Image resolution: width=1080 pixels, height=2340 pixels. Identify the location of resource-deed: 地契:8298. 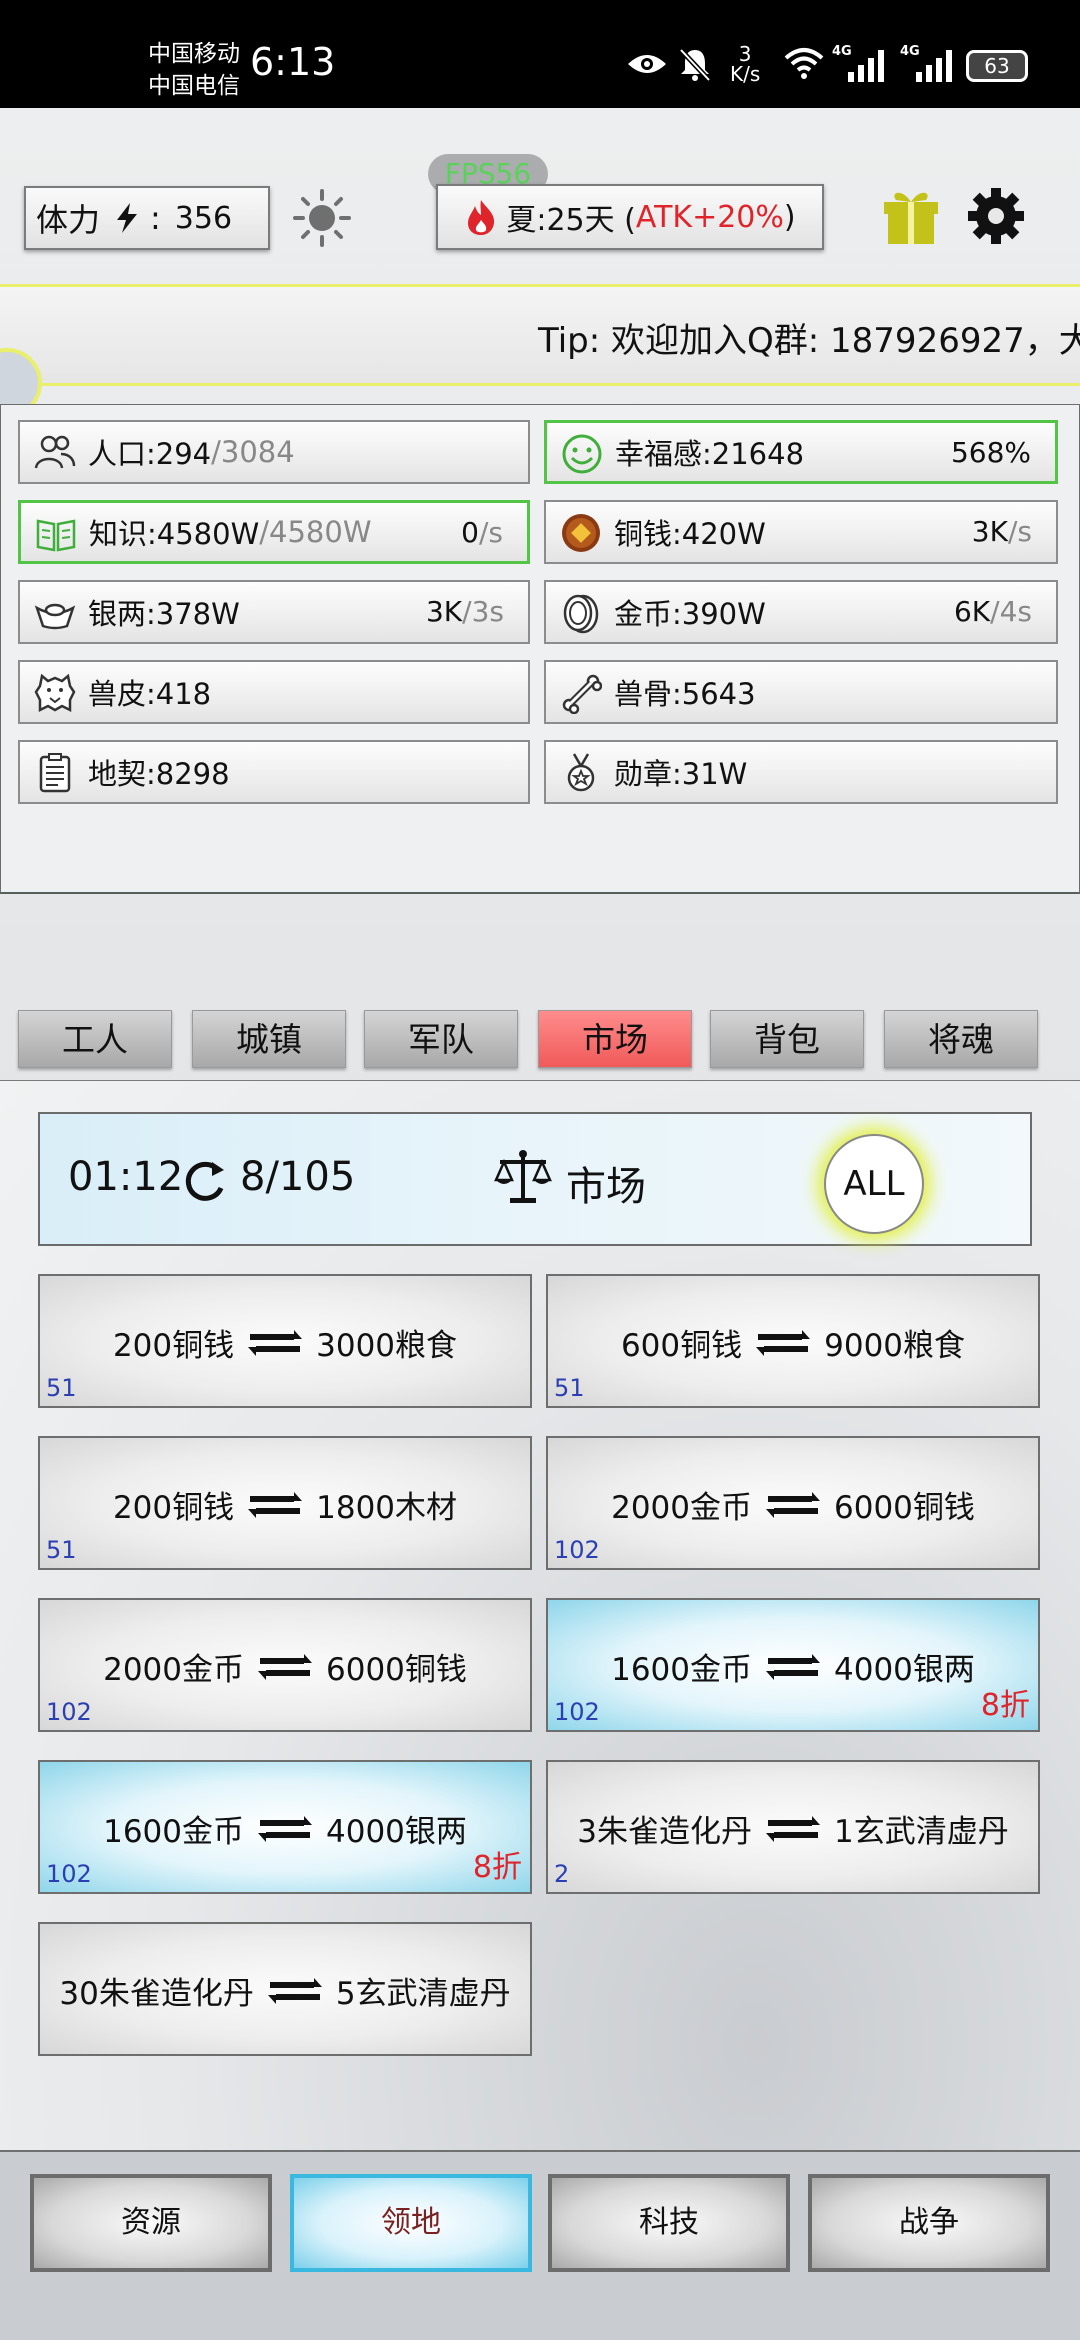
(274, 772).